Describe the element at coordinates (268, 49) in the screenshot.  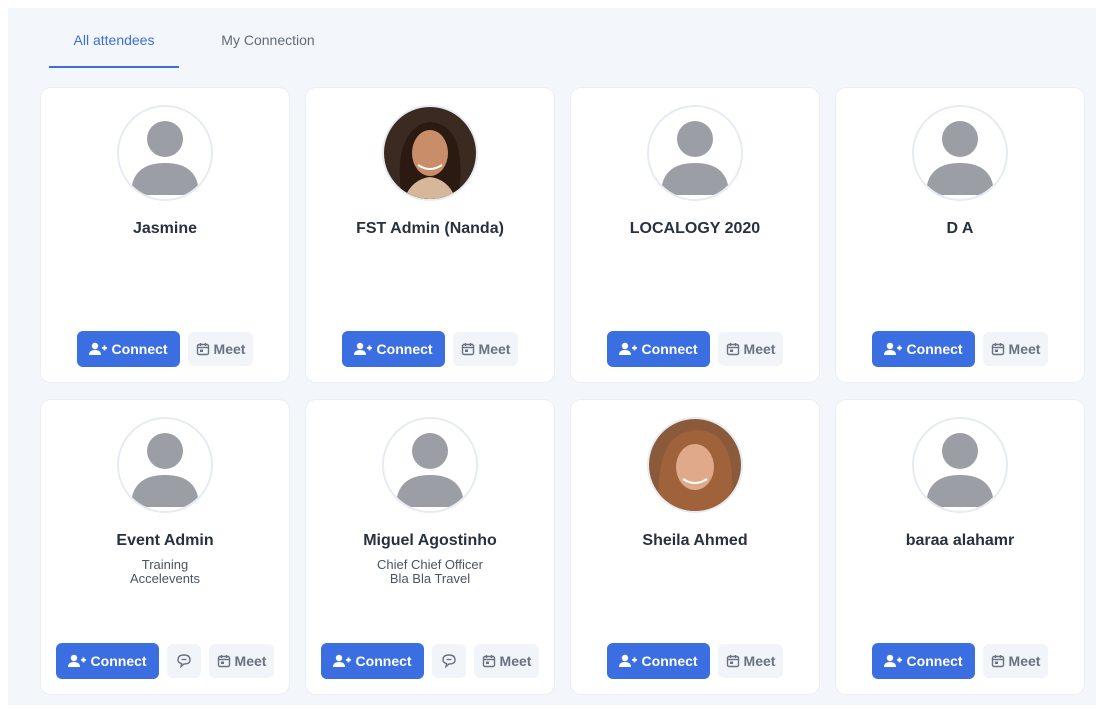
I see `tab-my-connection: My Connection` at that location.